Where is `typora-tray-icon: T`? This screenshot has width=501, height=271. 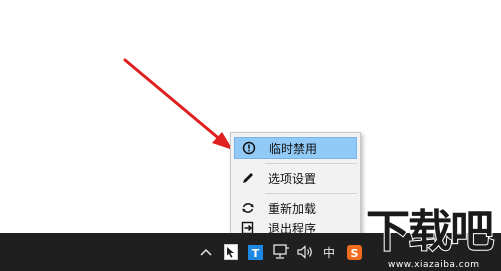 typora-tray-icon: T is located at coordinates (255, 252).